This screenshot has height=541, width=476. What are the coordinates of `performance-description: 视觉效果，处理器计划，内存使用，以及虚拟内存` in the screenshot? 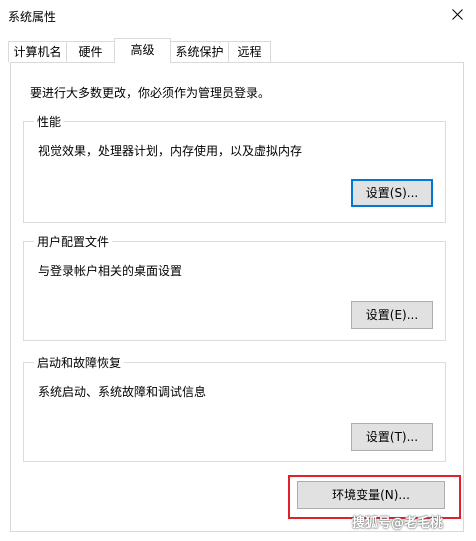 It's located at (170, 151).